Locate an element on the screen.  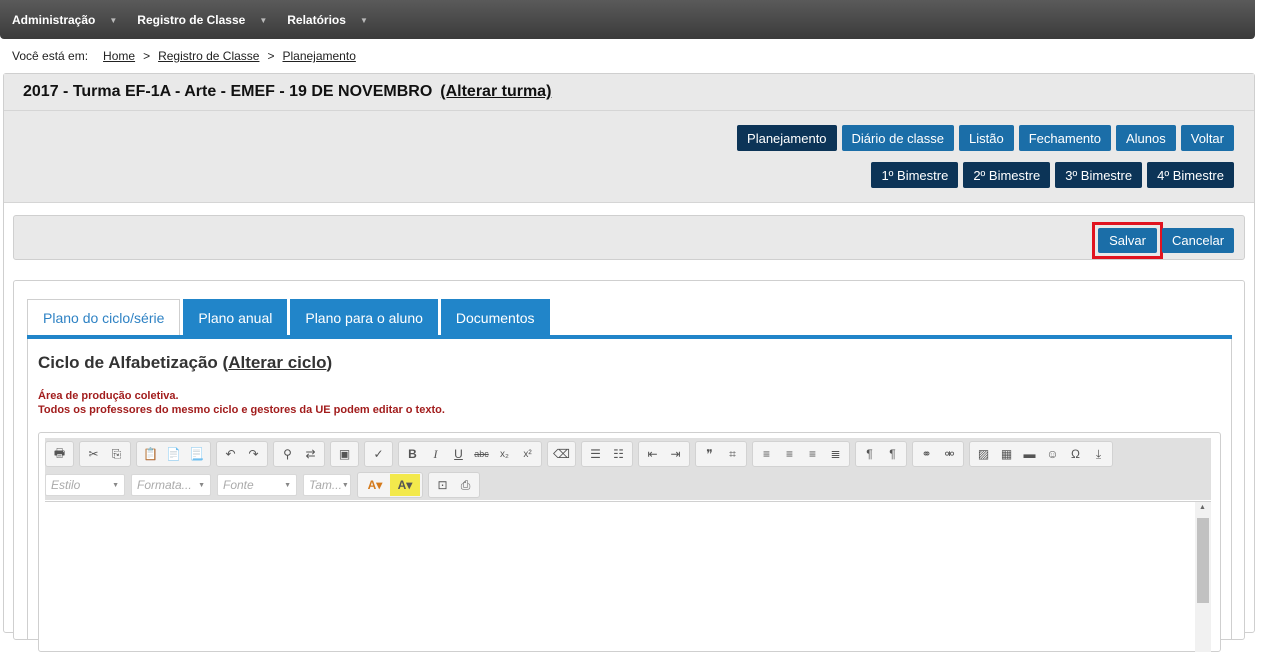
toolbar-group: 📋 📄 📃 is located at coordinates (173, 454).